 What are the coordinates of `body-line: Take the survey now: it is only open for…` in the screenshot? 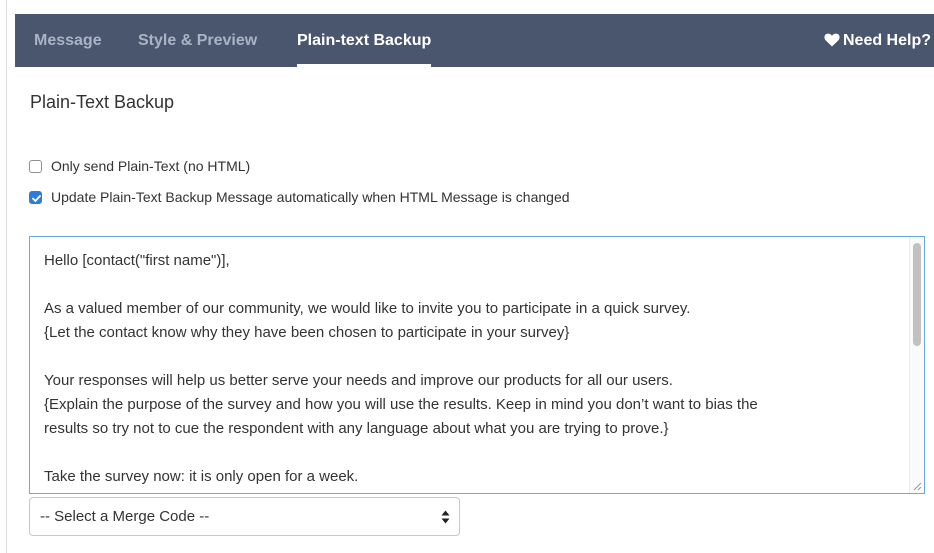 It's located at (201, 476).